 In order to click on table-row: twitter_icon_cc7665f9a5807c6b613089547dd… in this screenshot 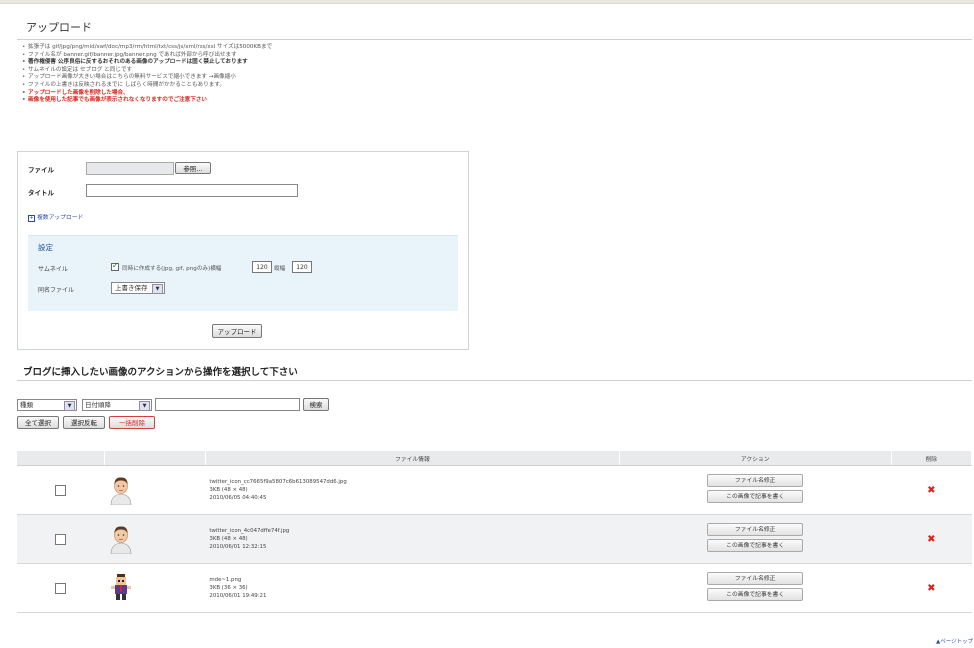, I will do `click(494, 490)`.